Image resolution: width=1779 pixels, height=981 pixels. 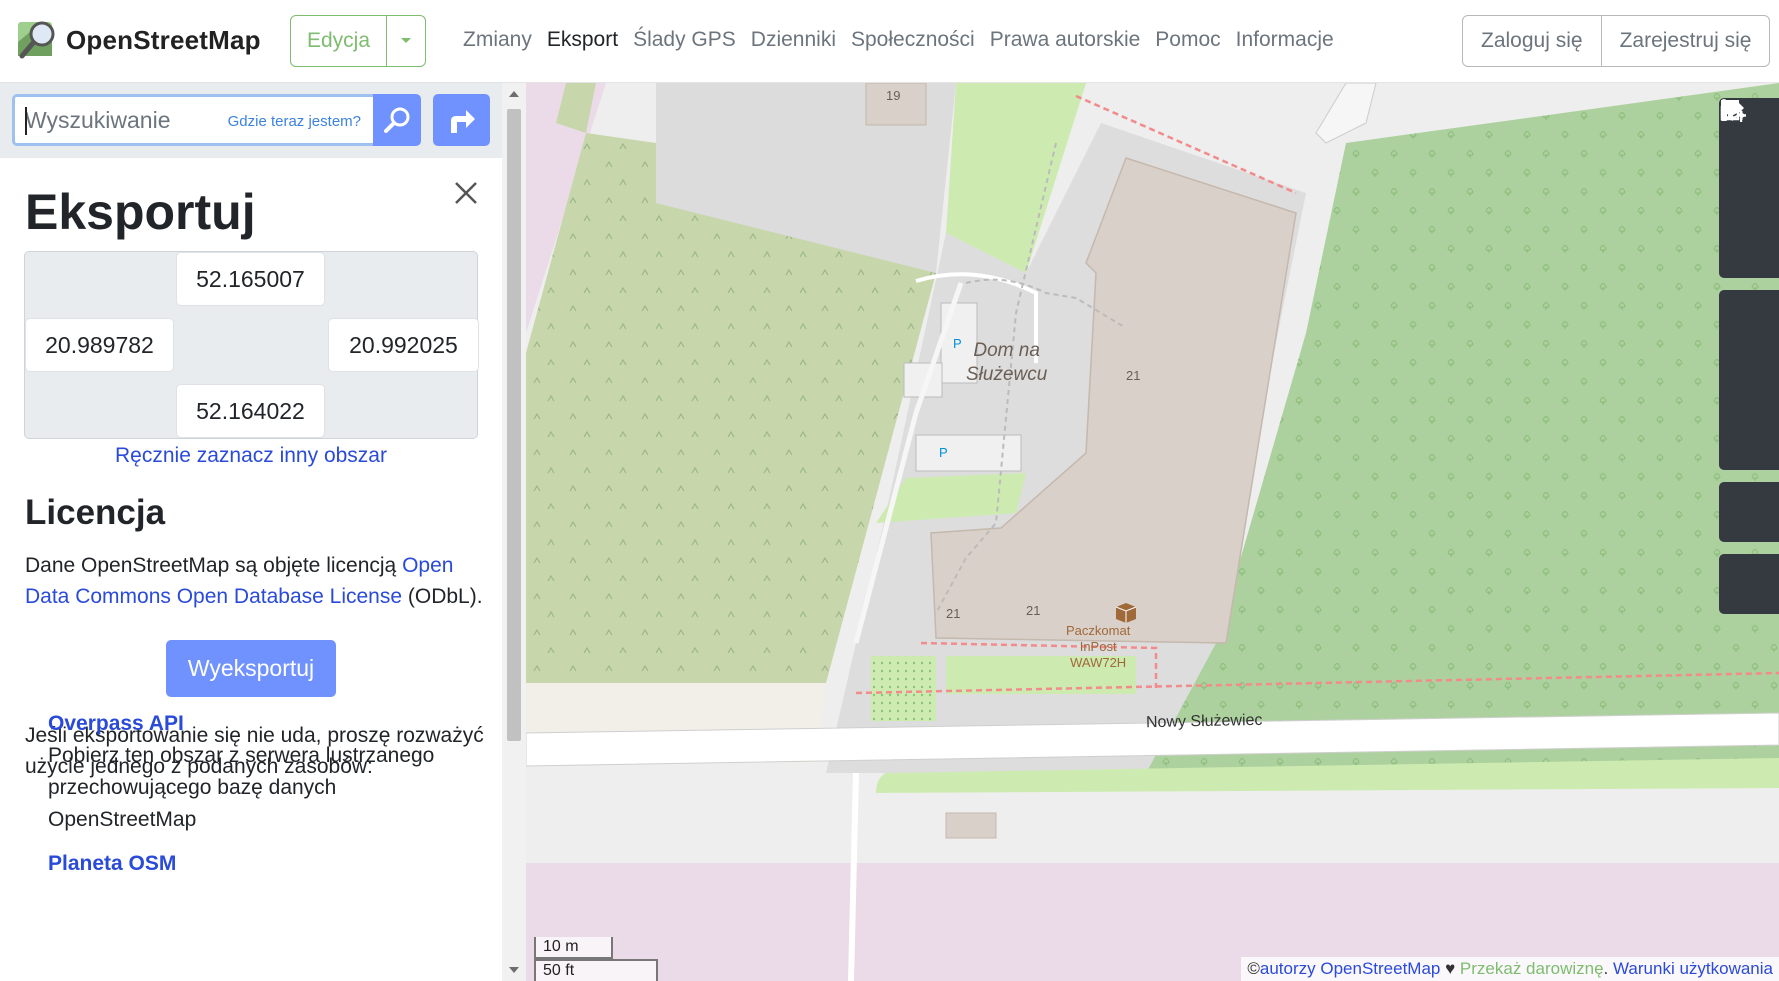 I want to click on bbox-min-lon-input: 20.989782, so click(x=99, y=345).